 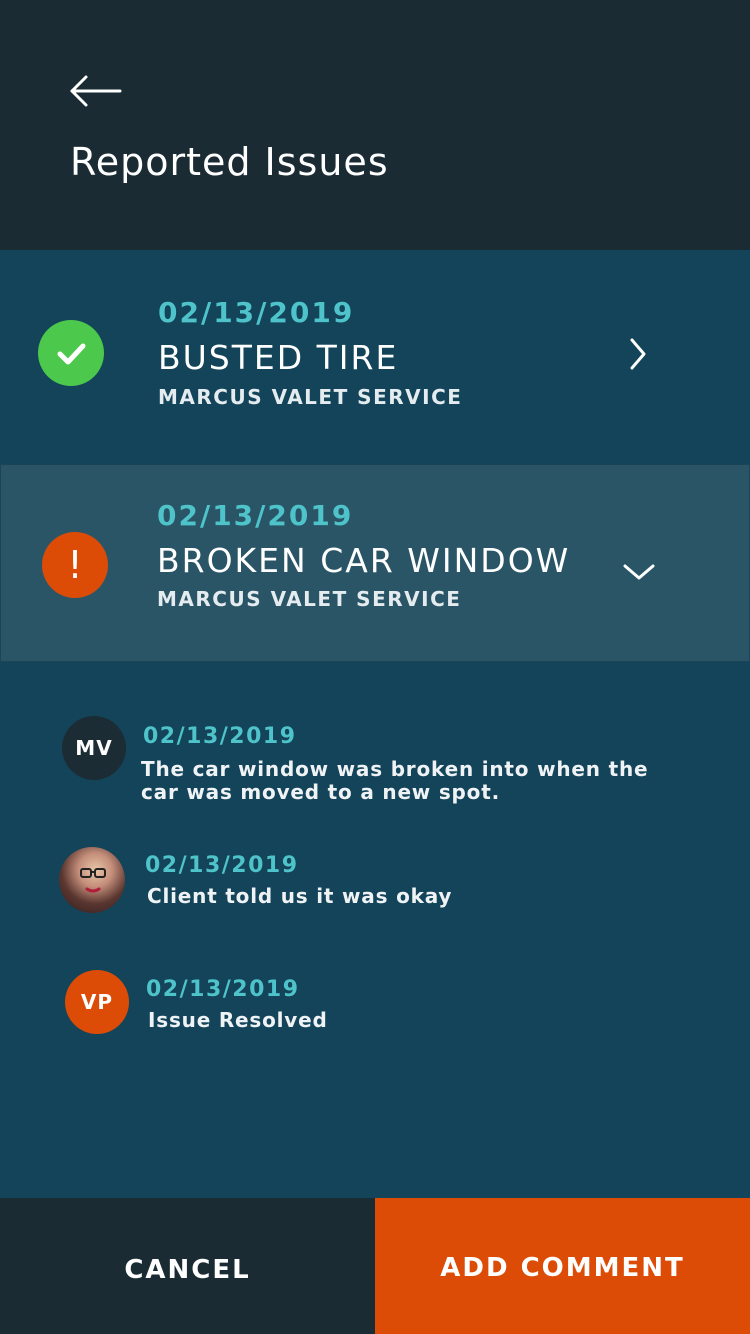 I want to click on add-comment-button: ADD COMMENT, so click(x=562, y=1266).